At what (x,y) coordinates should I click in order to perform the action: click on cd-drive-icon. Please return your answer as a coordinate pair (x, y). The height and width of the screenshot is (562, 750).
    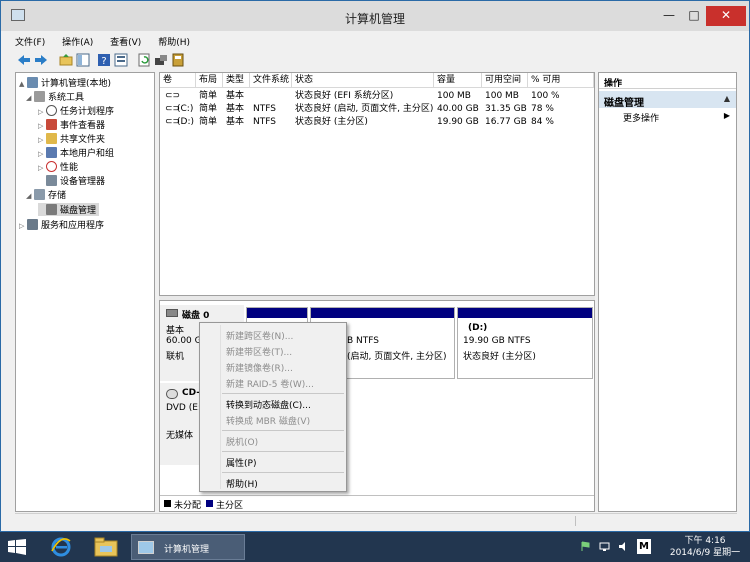
    Looking at the image, I should click on (172, 394).